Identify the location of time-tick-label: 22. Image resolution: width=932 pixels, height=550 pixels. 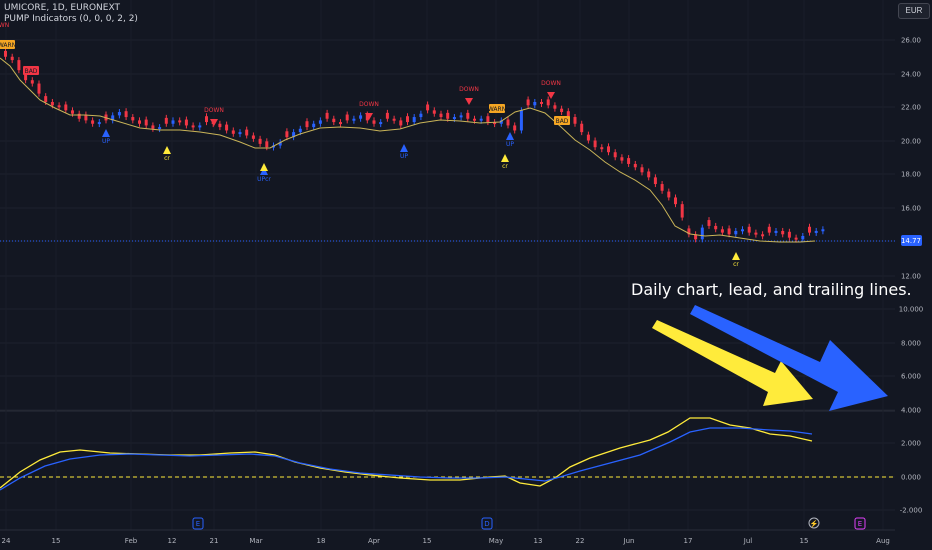
(580, 541).